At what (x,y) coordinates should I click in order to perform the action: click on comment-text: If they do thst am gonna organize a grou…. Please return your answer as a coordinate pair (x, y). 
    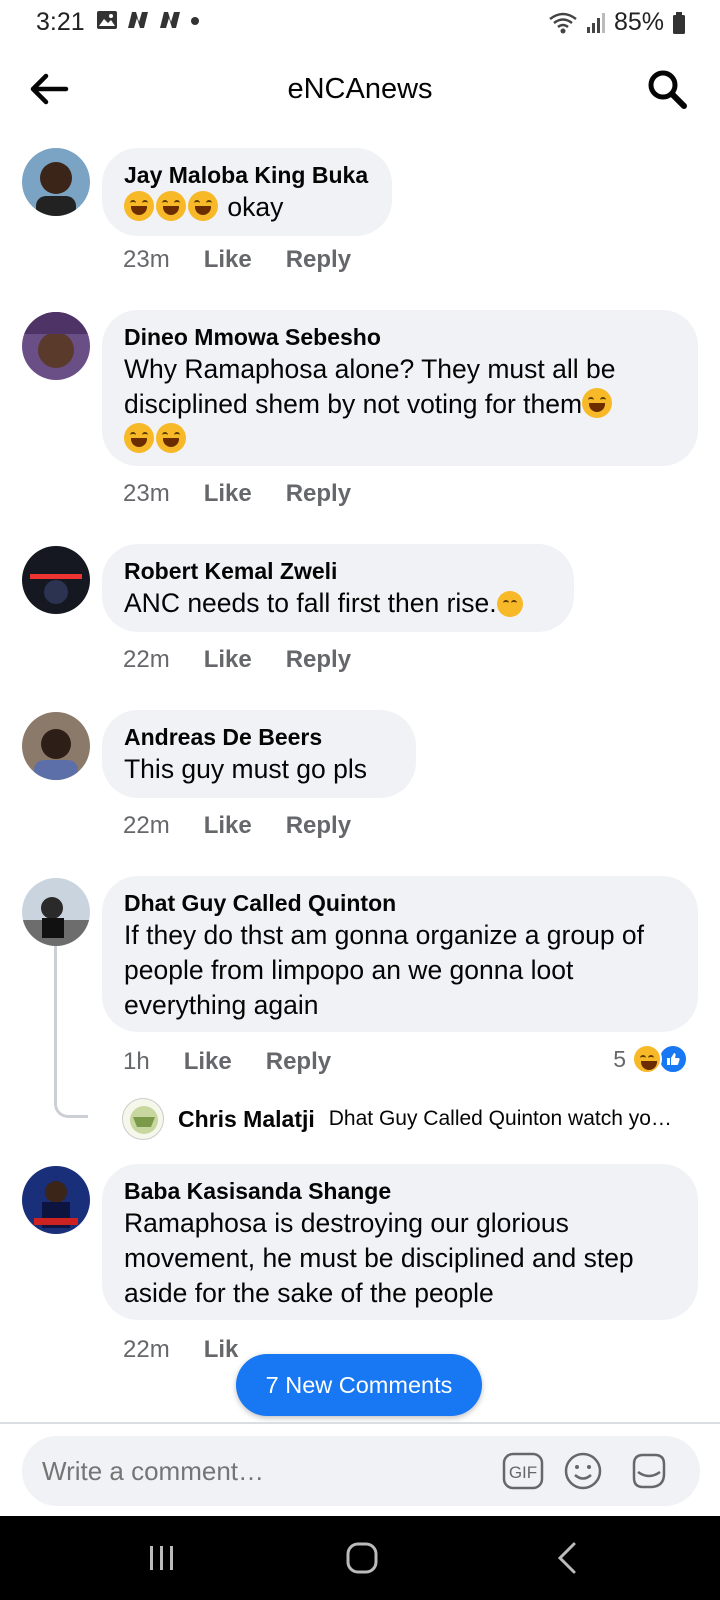
    Looking at the image, I should click on (400, 970).